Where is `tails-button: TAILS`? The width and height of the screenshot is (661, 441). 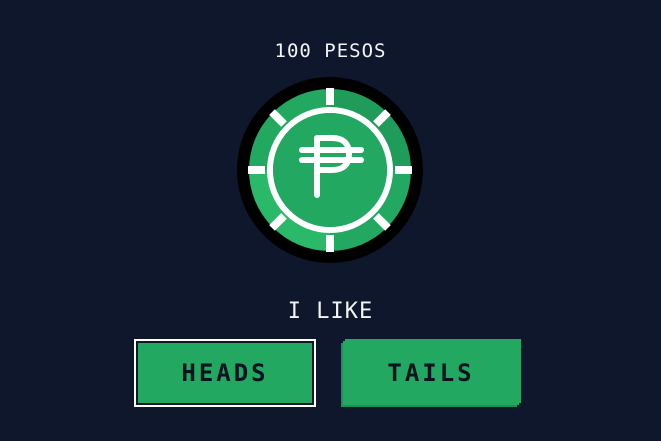 tails-button: TAILS is located at coordinates (431, 373).